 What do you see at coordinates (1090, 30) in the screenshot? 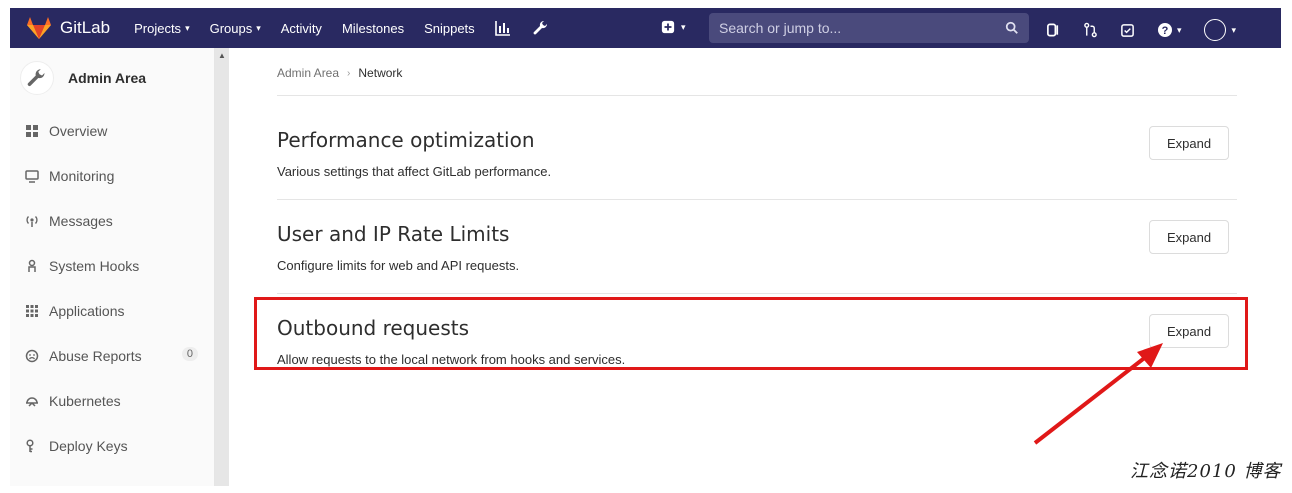
I see `merge-request-icon` at bounding box center [1090, 30].